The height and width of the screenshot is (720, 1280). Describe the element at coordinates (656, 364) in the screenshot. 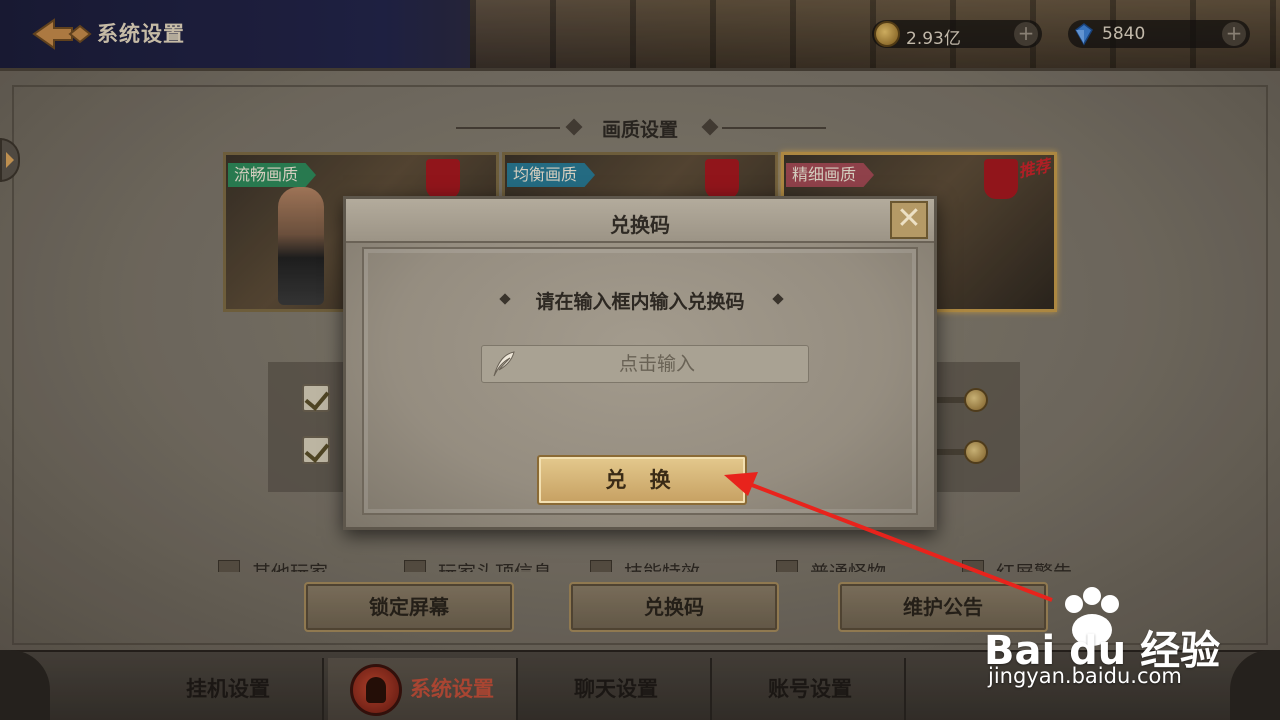

I see `redeem-code-placeholder: 点击输入` at that location.